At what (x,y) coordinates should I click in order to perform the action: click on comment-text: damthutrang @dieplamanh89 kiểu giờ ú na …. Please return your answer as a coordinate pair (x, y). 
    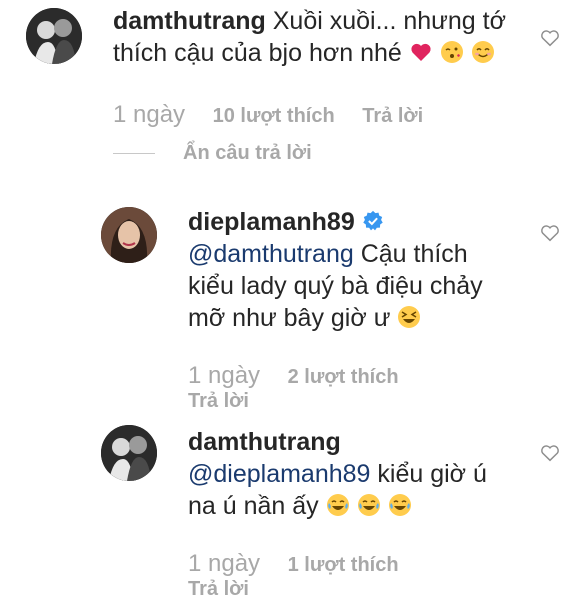
    Looking at the image, I should click on (353, 474).